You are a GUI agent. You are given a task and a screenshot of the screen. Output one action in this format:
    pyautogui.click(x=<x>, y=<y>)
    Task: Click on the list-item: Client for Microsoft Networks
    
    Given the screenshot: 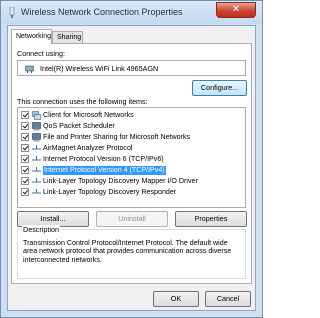 What is the action you would take?
    pyautogui.click(x=131, y=115)
    